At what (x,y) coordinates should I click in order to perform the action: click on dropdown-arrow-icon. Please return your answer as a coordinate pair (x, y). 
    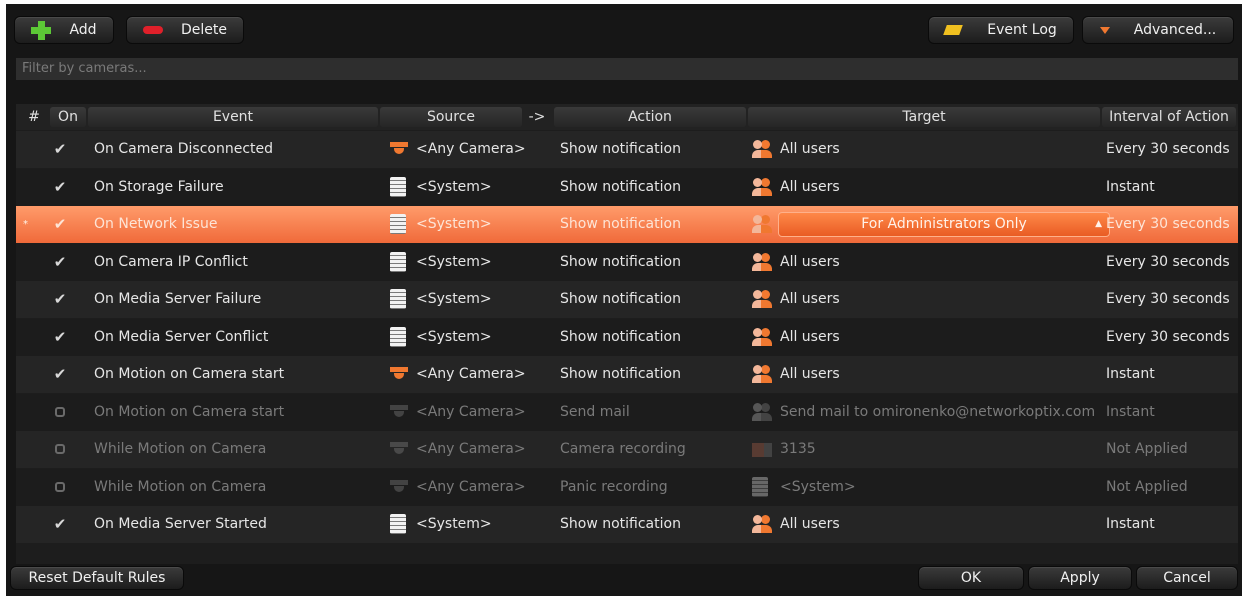
    Looking at the image, I should click on (1104, 30).